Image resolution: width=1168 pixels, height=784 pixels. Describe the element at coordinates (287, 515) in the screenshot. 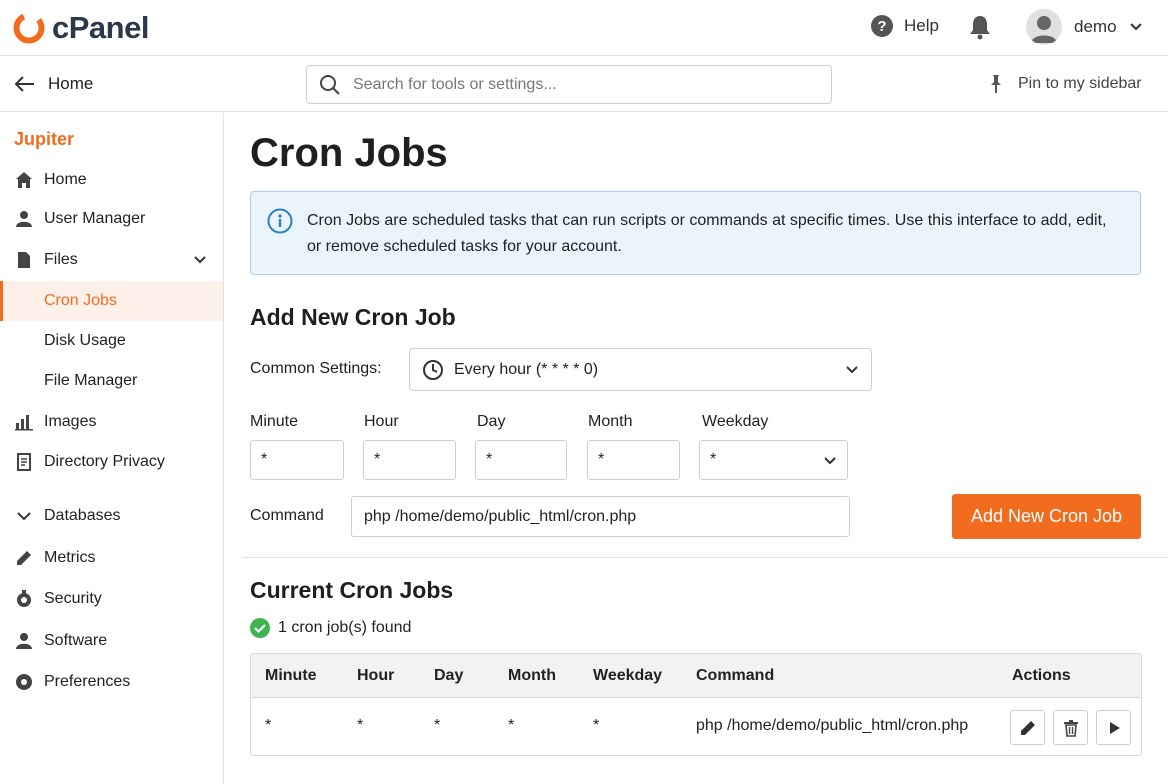

I see `command-label: Command` at that location.